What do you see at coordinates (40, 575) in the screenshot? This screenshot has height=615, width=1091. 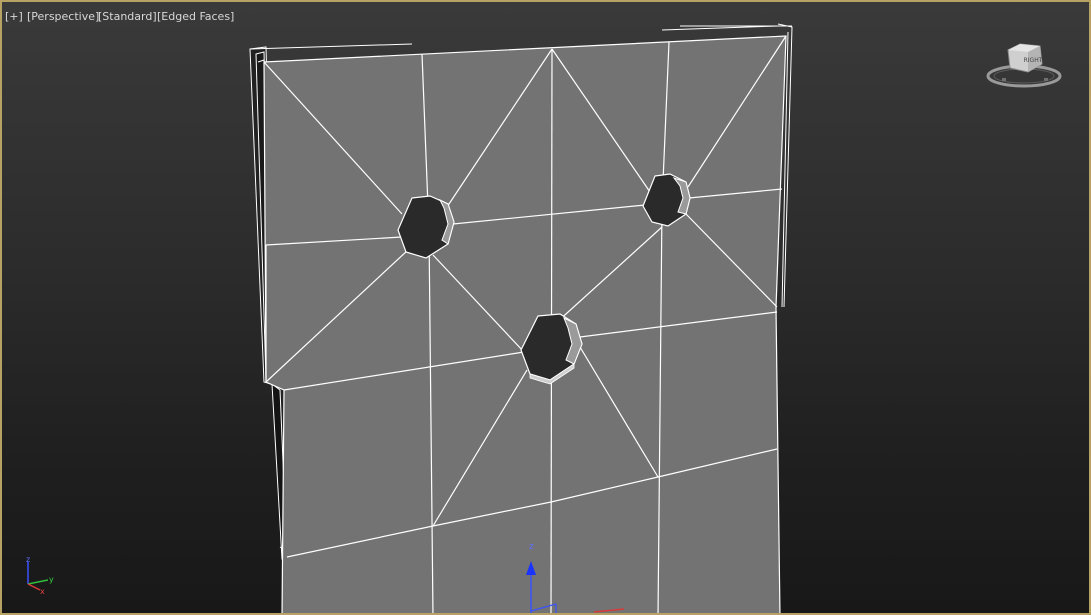 I see `axis-tripod: z y x` at bounding box center [40, 575].